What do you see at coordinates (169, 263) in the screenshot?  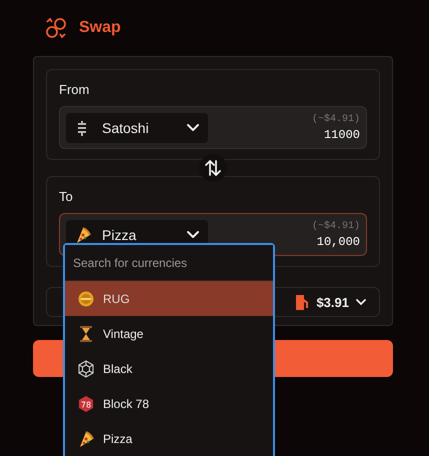 I see `search-field: Search for currencies` at bounding box center [169, 263].